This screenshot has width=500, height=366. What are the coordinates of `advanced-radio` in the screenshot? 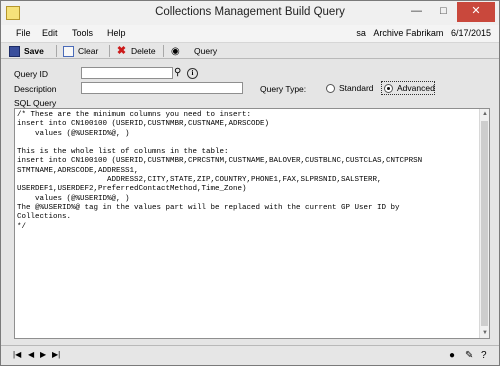 It's located at (388, 88).